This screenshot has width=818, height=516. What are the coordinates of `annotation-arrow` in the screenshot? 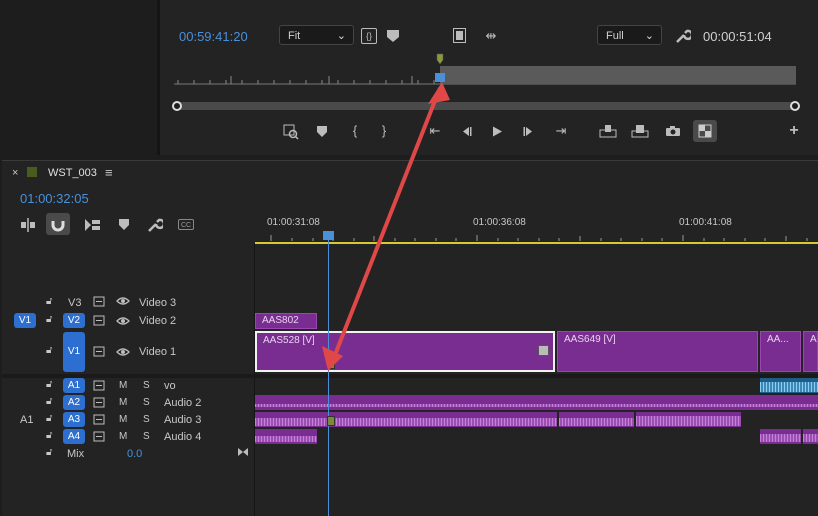 It's located at (386, 226).